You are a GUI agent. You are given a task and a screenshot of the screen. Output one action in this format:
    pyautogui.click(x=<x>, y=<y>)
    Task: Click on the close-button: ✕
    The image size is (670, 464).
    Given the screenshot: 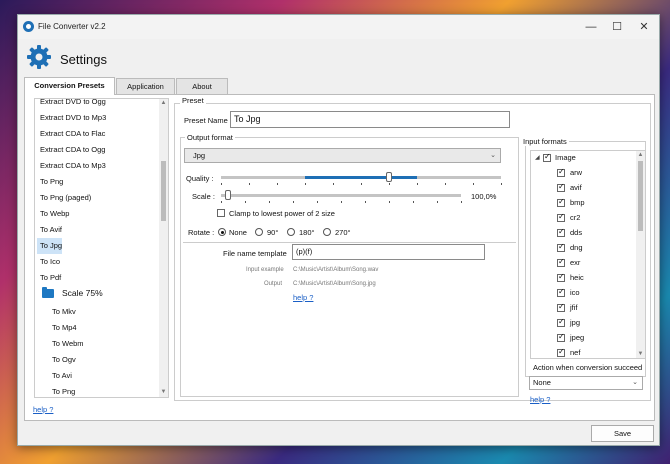 What is the action you would take?
    pyautogui.click(x=644, y=27)
    